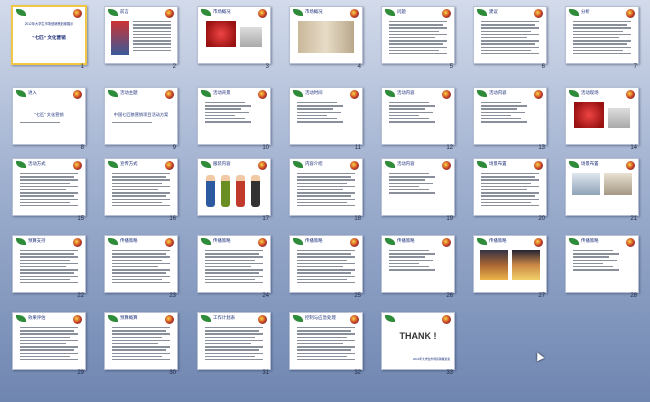 The height and width of the screenshot is (402, 650). Describe the element at coordinates (49, 122) in the screenshot. I see `slide-thumbnail: 进入 “七匹” 文化营销 8` at that location.